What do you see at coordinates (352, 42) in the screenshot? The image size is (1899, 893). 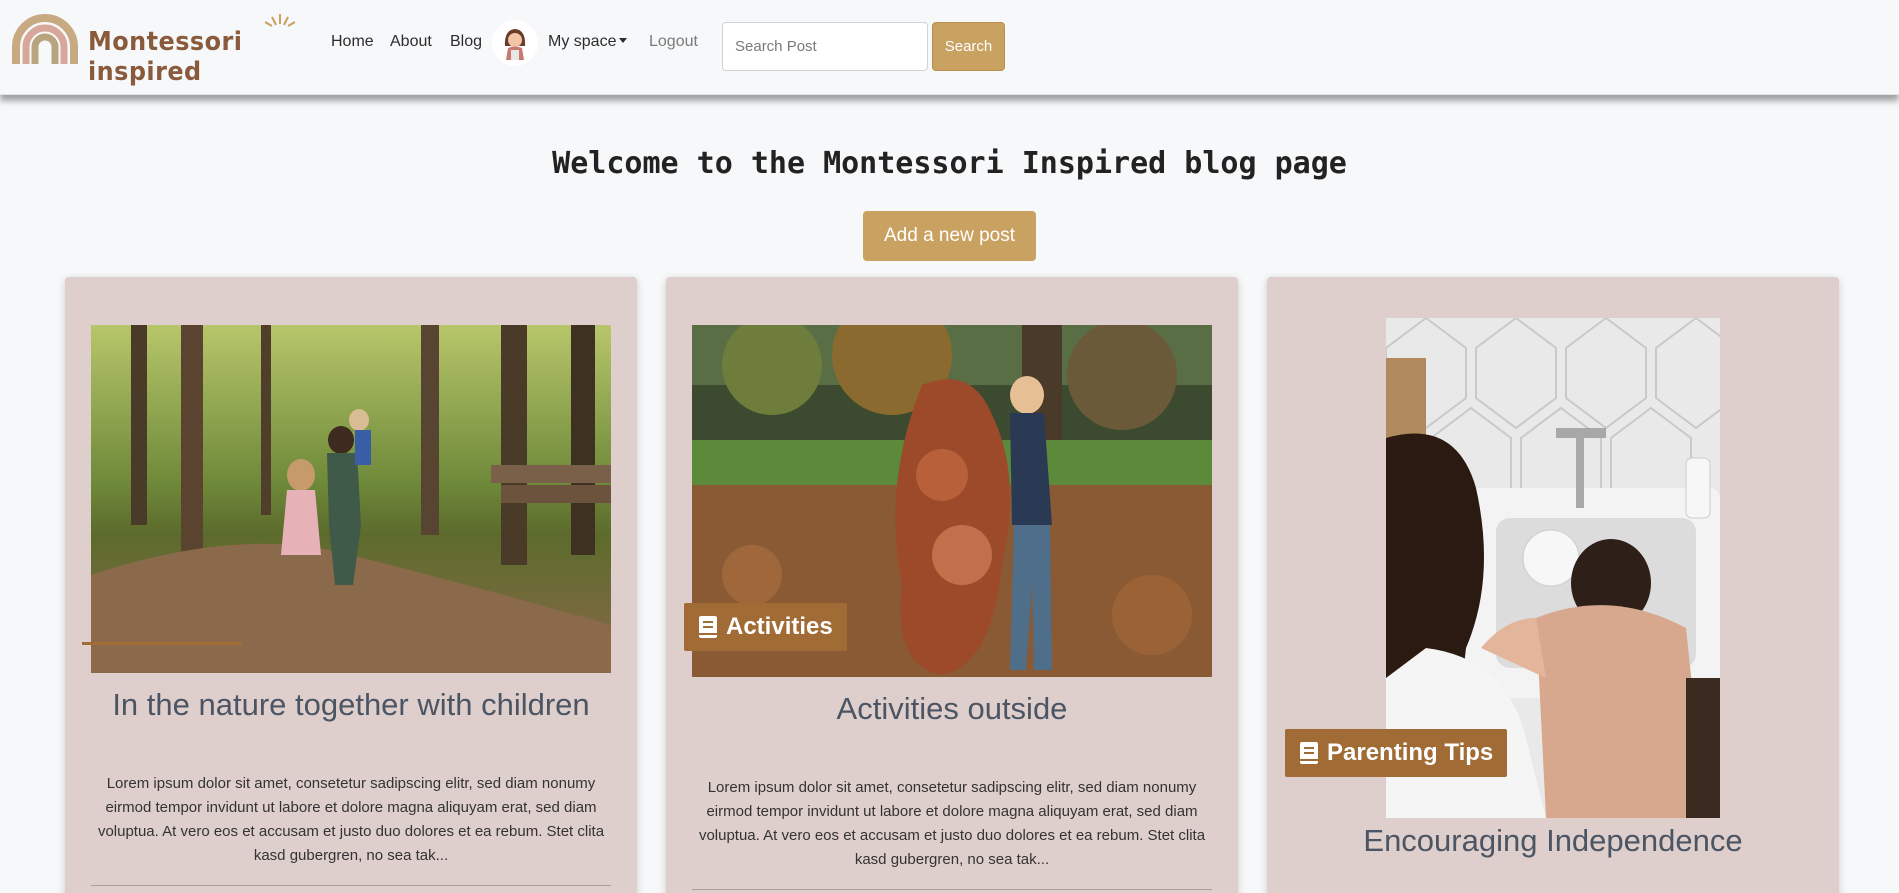 I see `nav-home-link: Home` at bounding box center [352, 42].